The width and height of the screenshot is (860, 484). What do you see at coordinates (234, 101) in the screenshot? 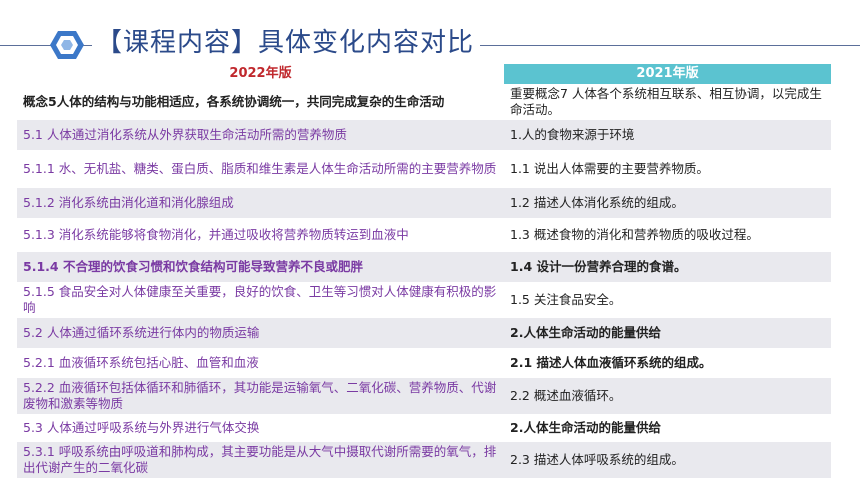
I see `row-left-cell: 概念5人体的结构与功能相适应，各系统协调统一，共同完成复杂的生命活动` at bounding box center [234, 101].